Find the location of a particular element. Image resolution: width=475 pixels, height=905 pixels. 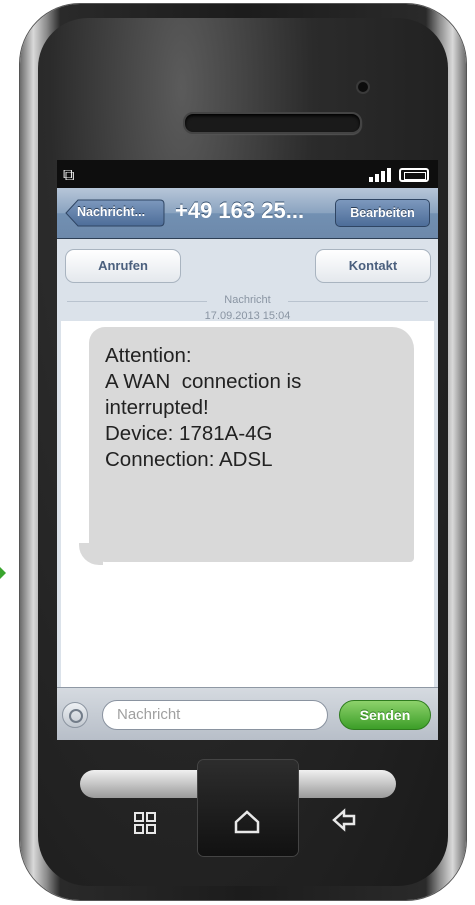

home-icon is located at coordinates (247, 825).